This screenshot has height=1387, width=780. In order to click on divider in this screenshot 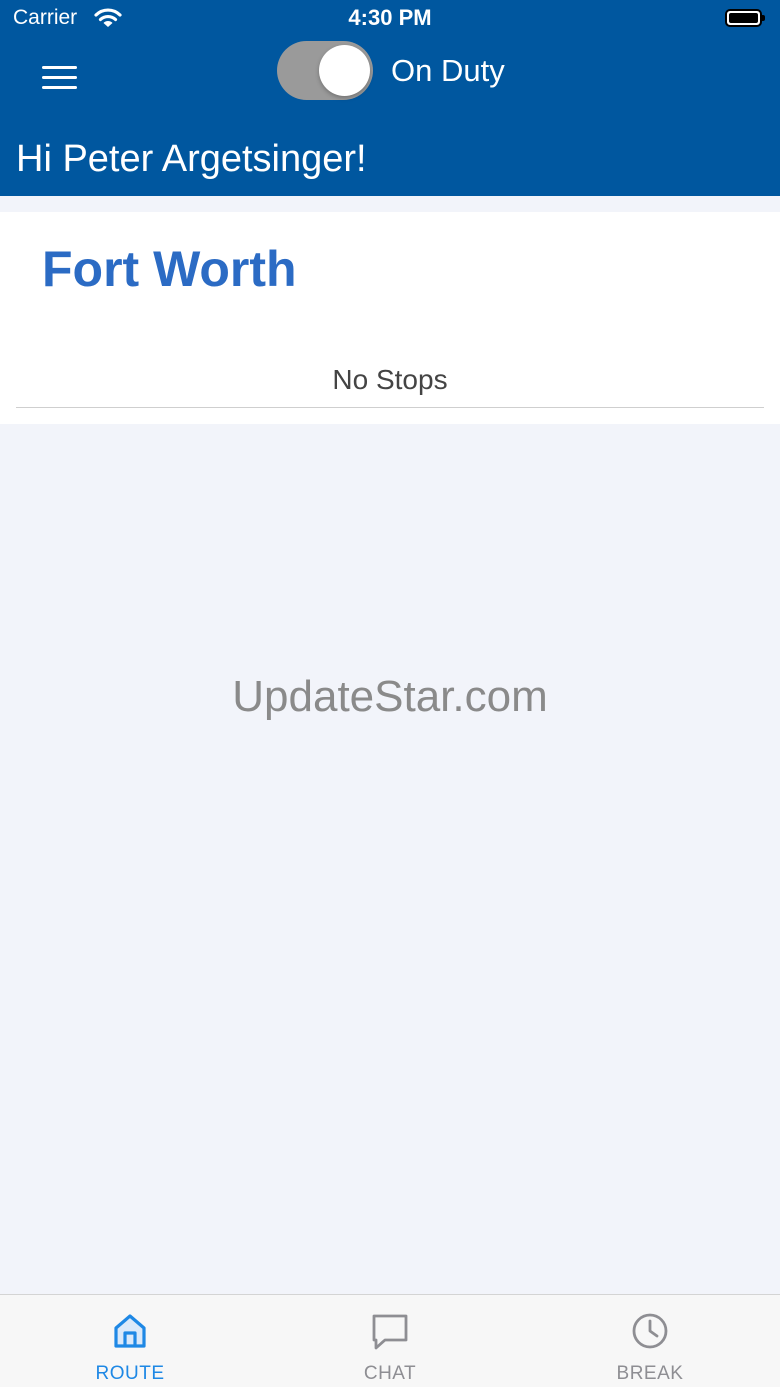, I will do `click(390, 407)`.